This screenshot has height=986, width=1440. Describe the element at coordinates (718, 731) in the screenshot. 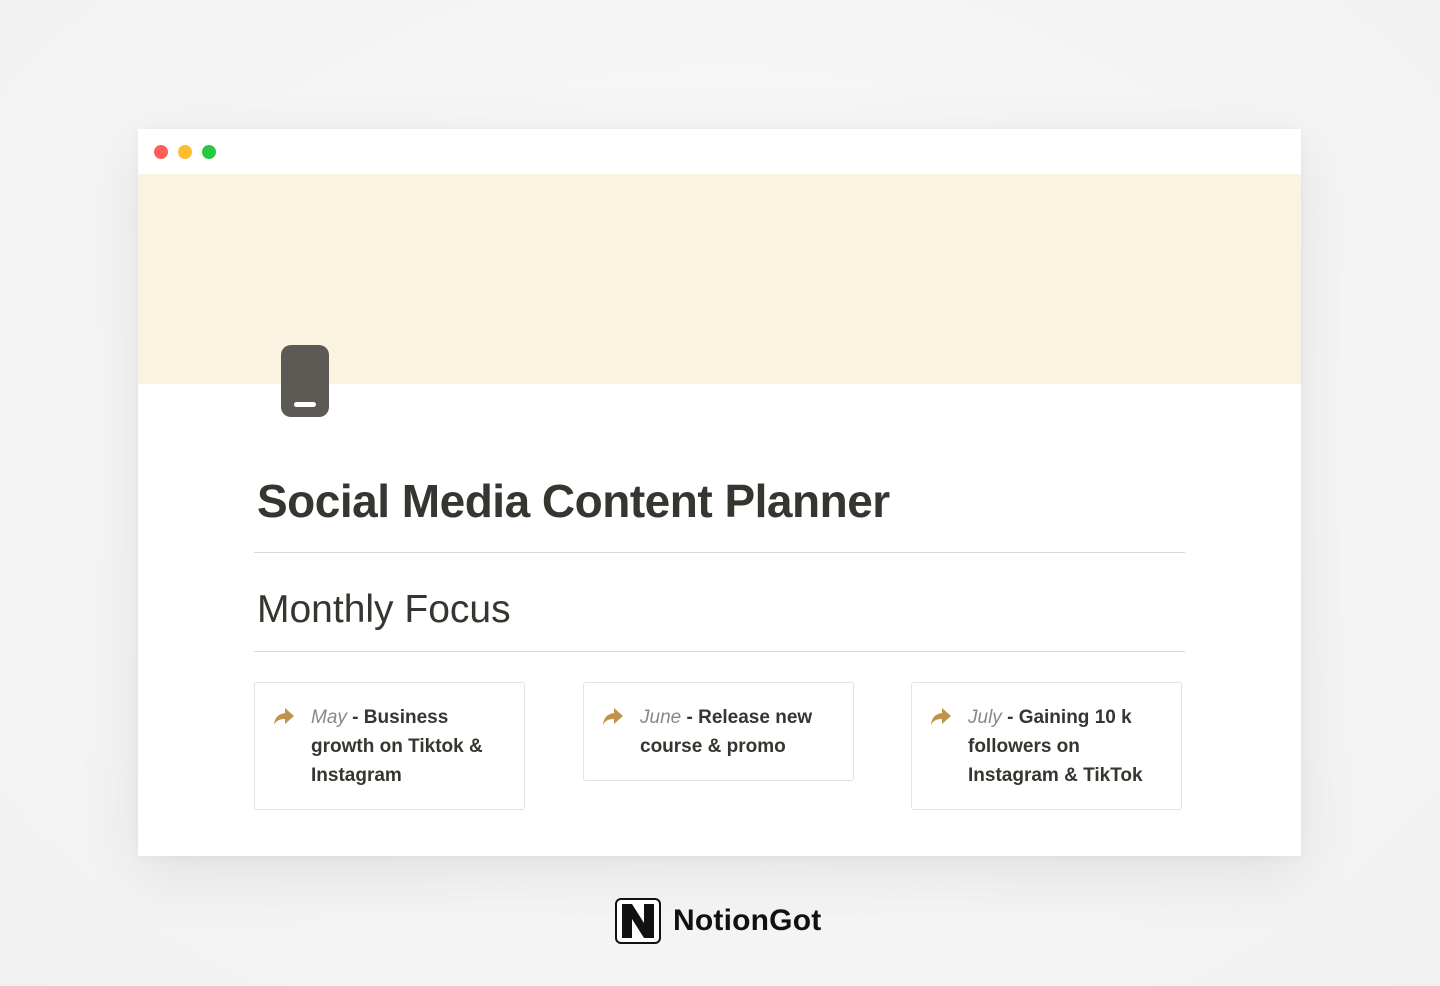

I see `callout-june: June - Release new course & promo` at that location.